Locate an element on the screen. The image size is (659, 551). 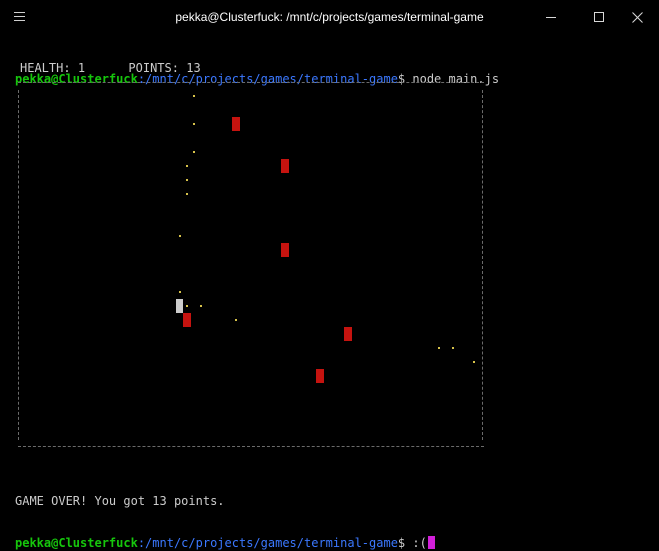
field-border-bottom is located at coordinates (251, 446).